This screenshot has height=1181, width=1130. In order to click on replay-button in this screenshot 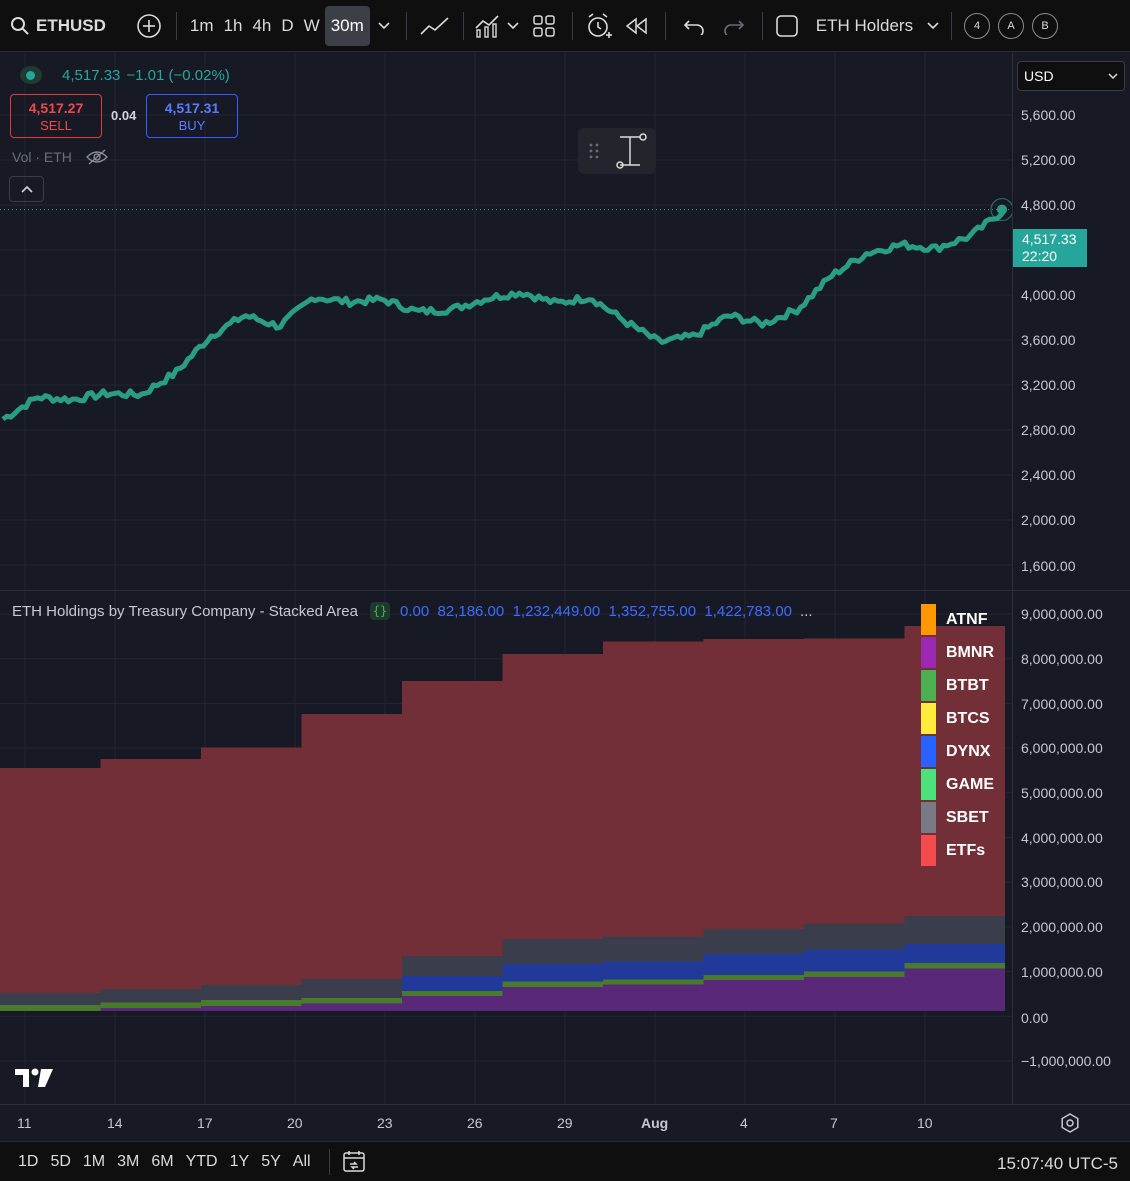, I will do `click(637, 26)`.